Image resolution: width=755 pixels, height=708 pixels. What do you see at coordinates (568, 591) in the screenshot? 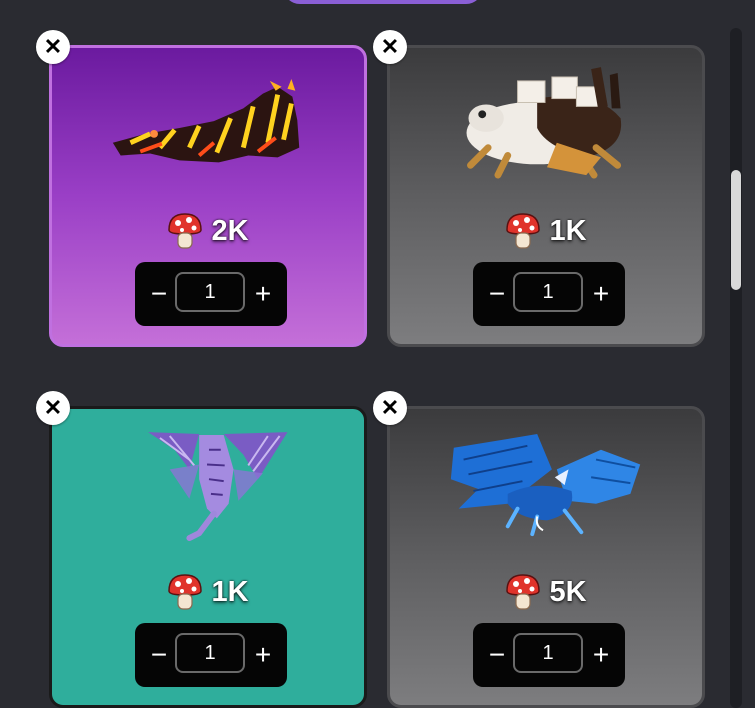
I see `price-label: 5K` at bounding box center [568, 591].